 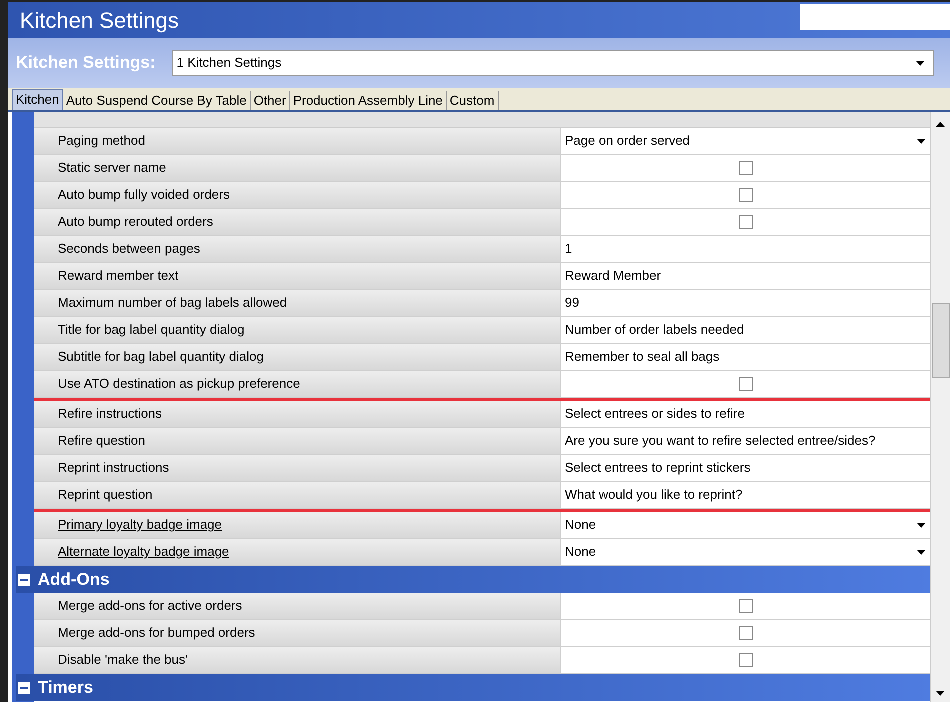 I want to click on setting-label: Seconds between pages, so click(x=297, y=249).